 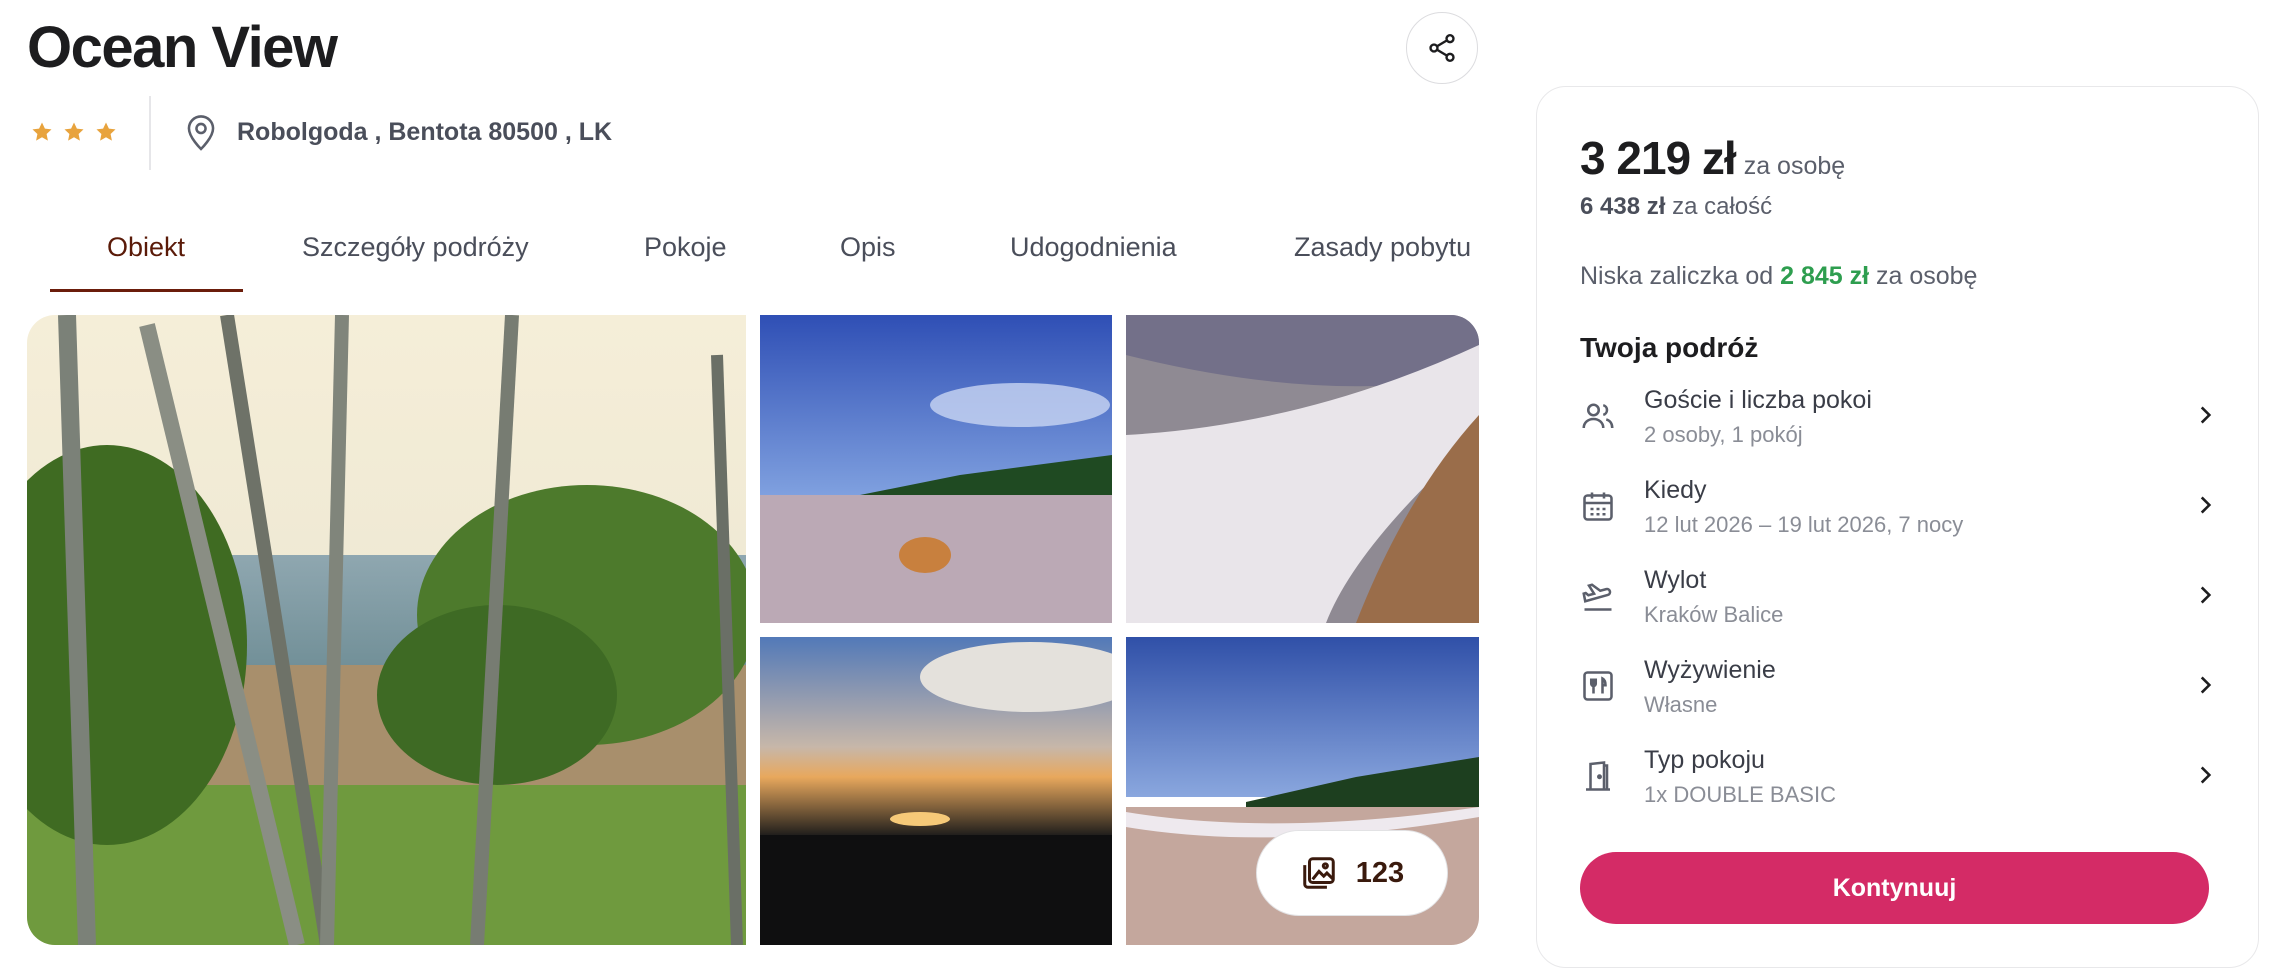 What do you see at coordinates (415, 247) in the screenshot?
I see `tab-szczegoly-podrozy: Szczegóły podróży` at bounding box center [415, 247].